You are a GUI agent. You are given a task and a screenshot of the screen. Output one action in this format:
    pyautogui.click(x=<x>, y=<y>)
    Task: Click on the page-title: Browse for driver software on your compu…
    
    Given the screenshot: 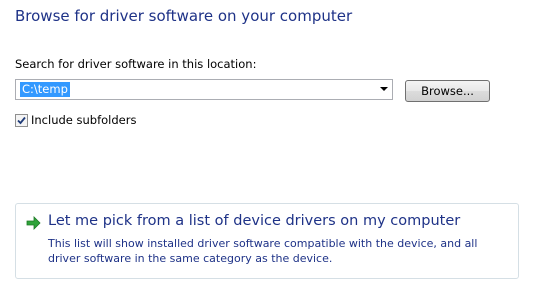 What is the action you would take?
    pyautogui.click(x=184, y=16)
    